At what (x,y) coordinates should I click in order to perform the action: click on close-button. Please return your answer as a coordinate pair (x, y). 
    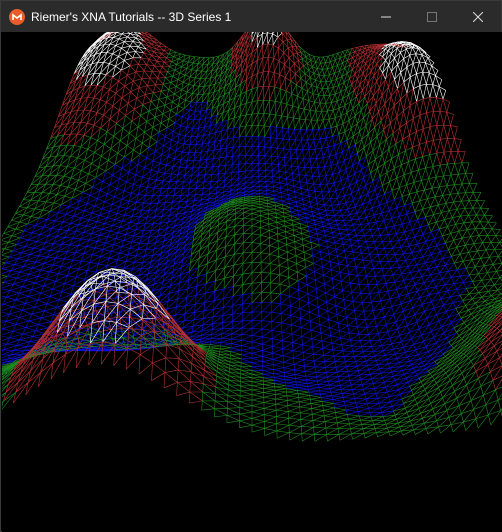
    Looking at the image, I should click on (478, 16).